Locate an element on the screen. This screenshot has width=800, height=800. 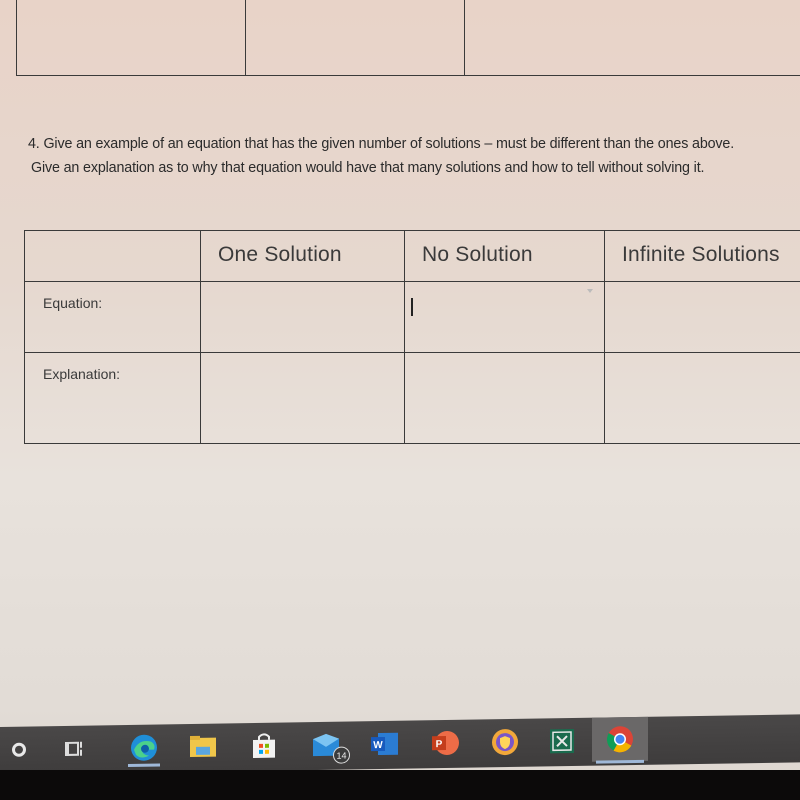
folder-icon is located at coordinates (203, 746).